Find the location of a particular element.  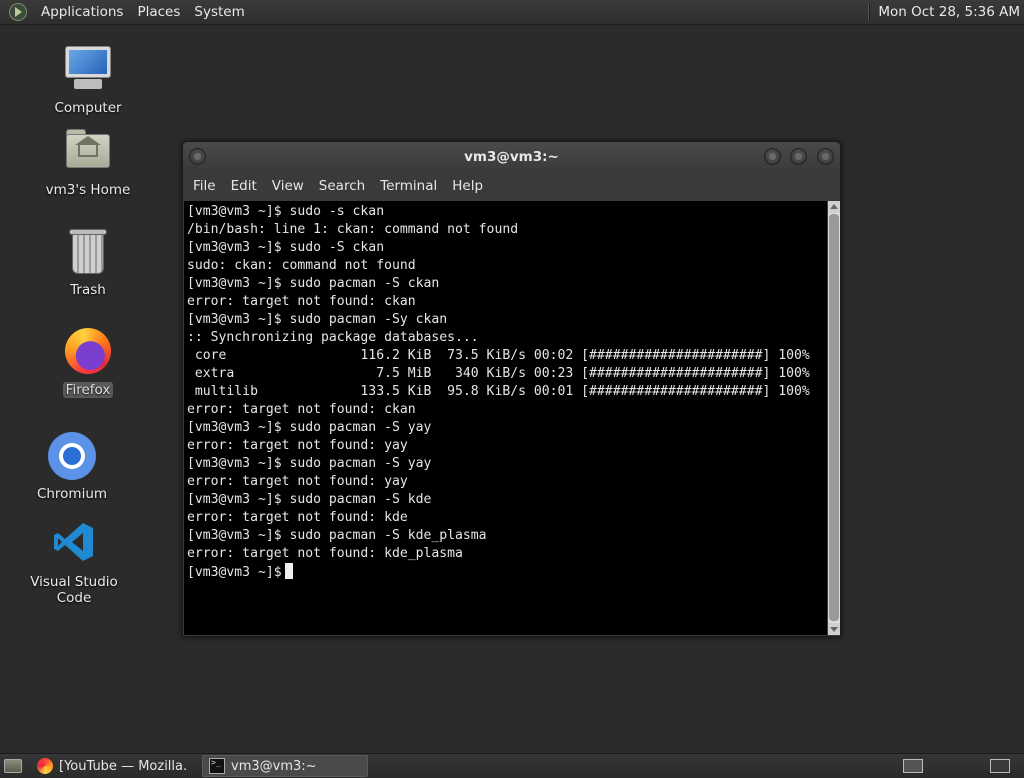

window-title: vm3@vm3:~ is located at coordinates (511, 157).